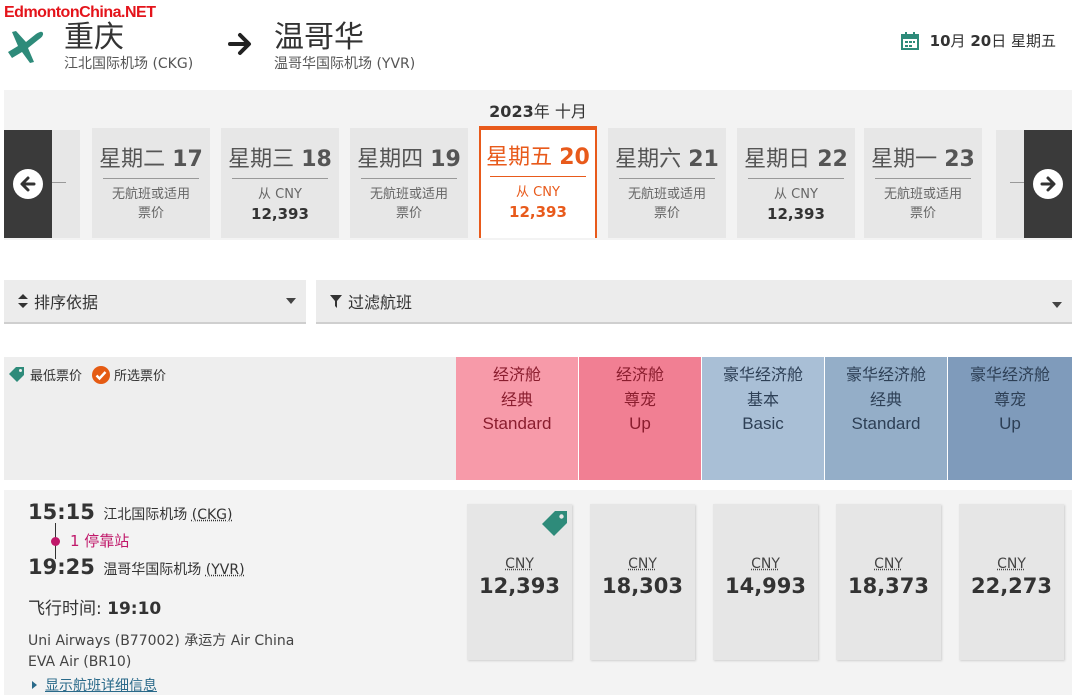 This screenshot has height=695, width=1080. I want to click on arrow-right-circle-icon, so click(1048, 184).